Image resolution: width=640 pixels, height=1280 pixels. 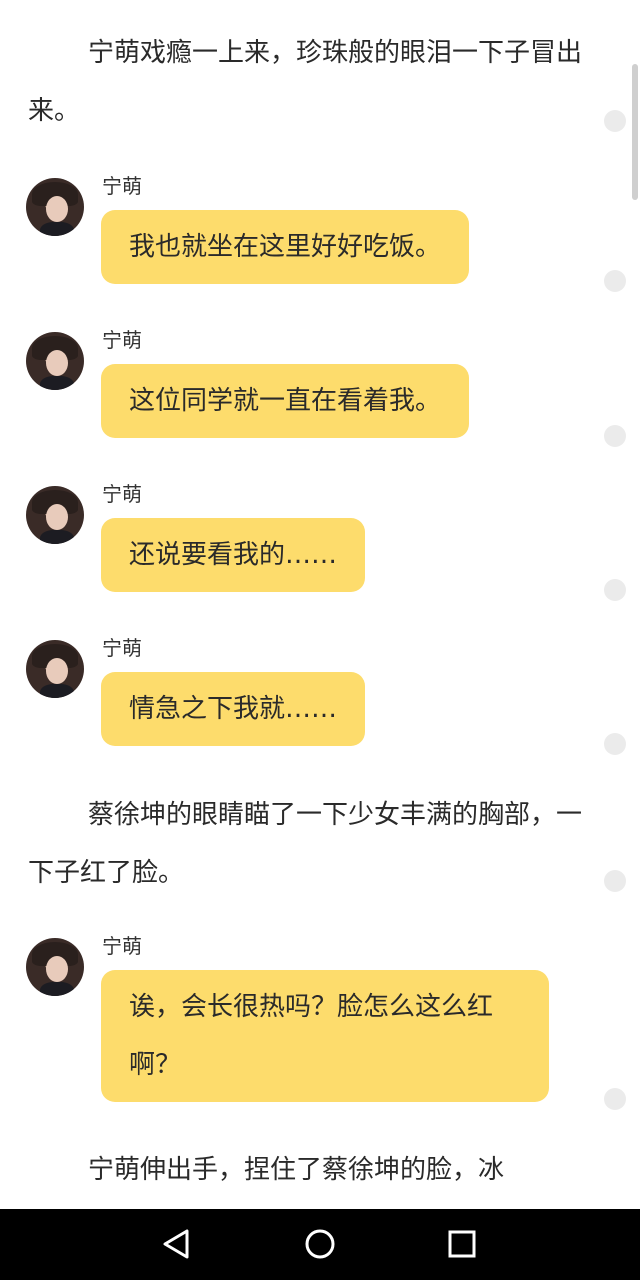 What do you see at coordinates (305, 82) in the screenshot?
I see `narration-text: 宁萌戏瘾一上来，珍珠般的眼泪一下子冒出来。` at bounding box center [305, 82].